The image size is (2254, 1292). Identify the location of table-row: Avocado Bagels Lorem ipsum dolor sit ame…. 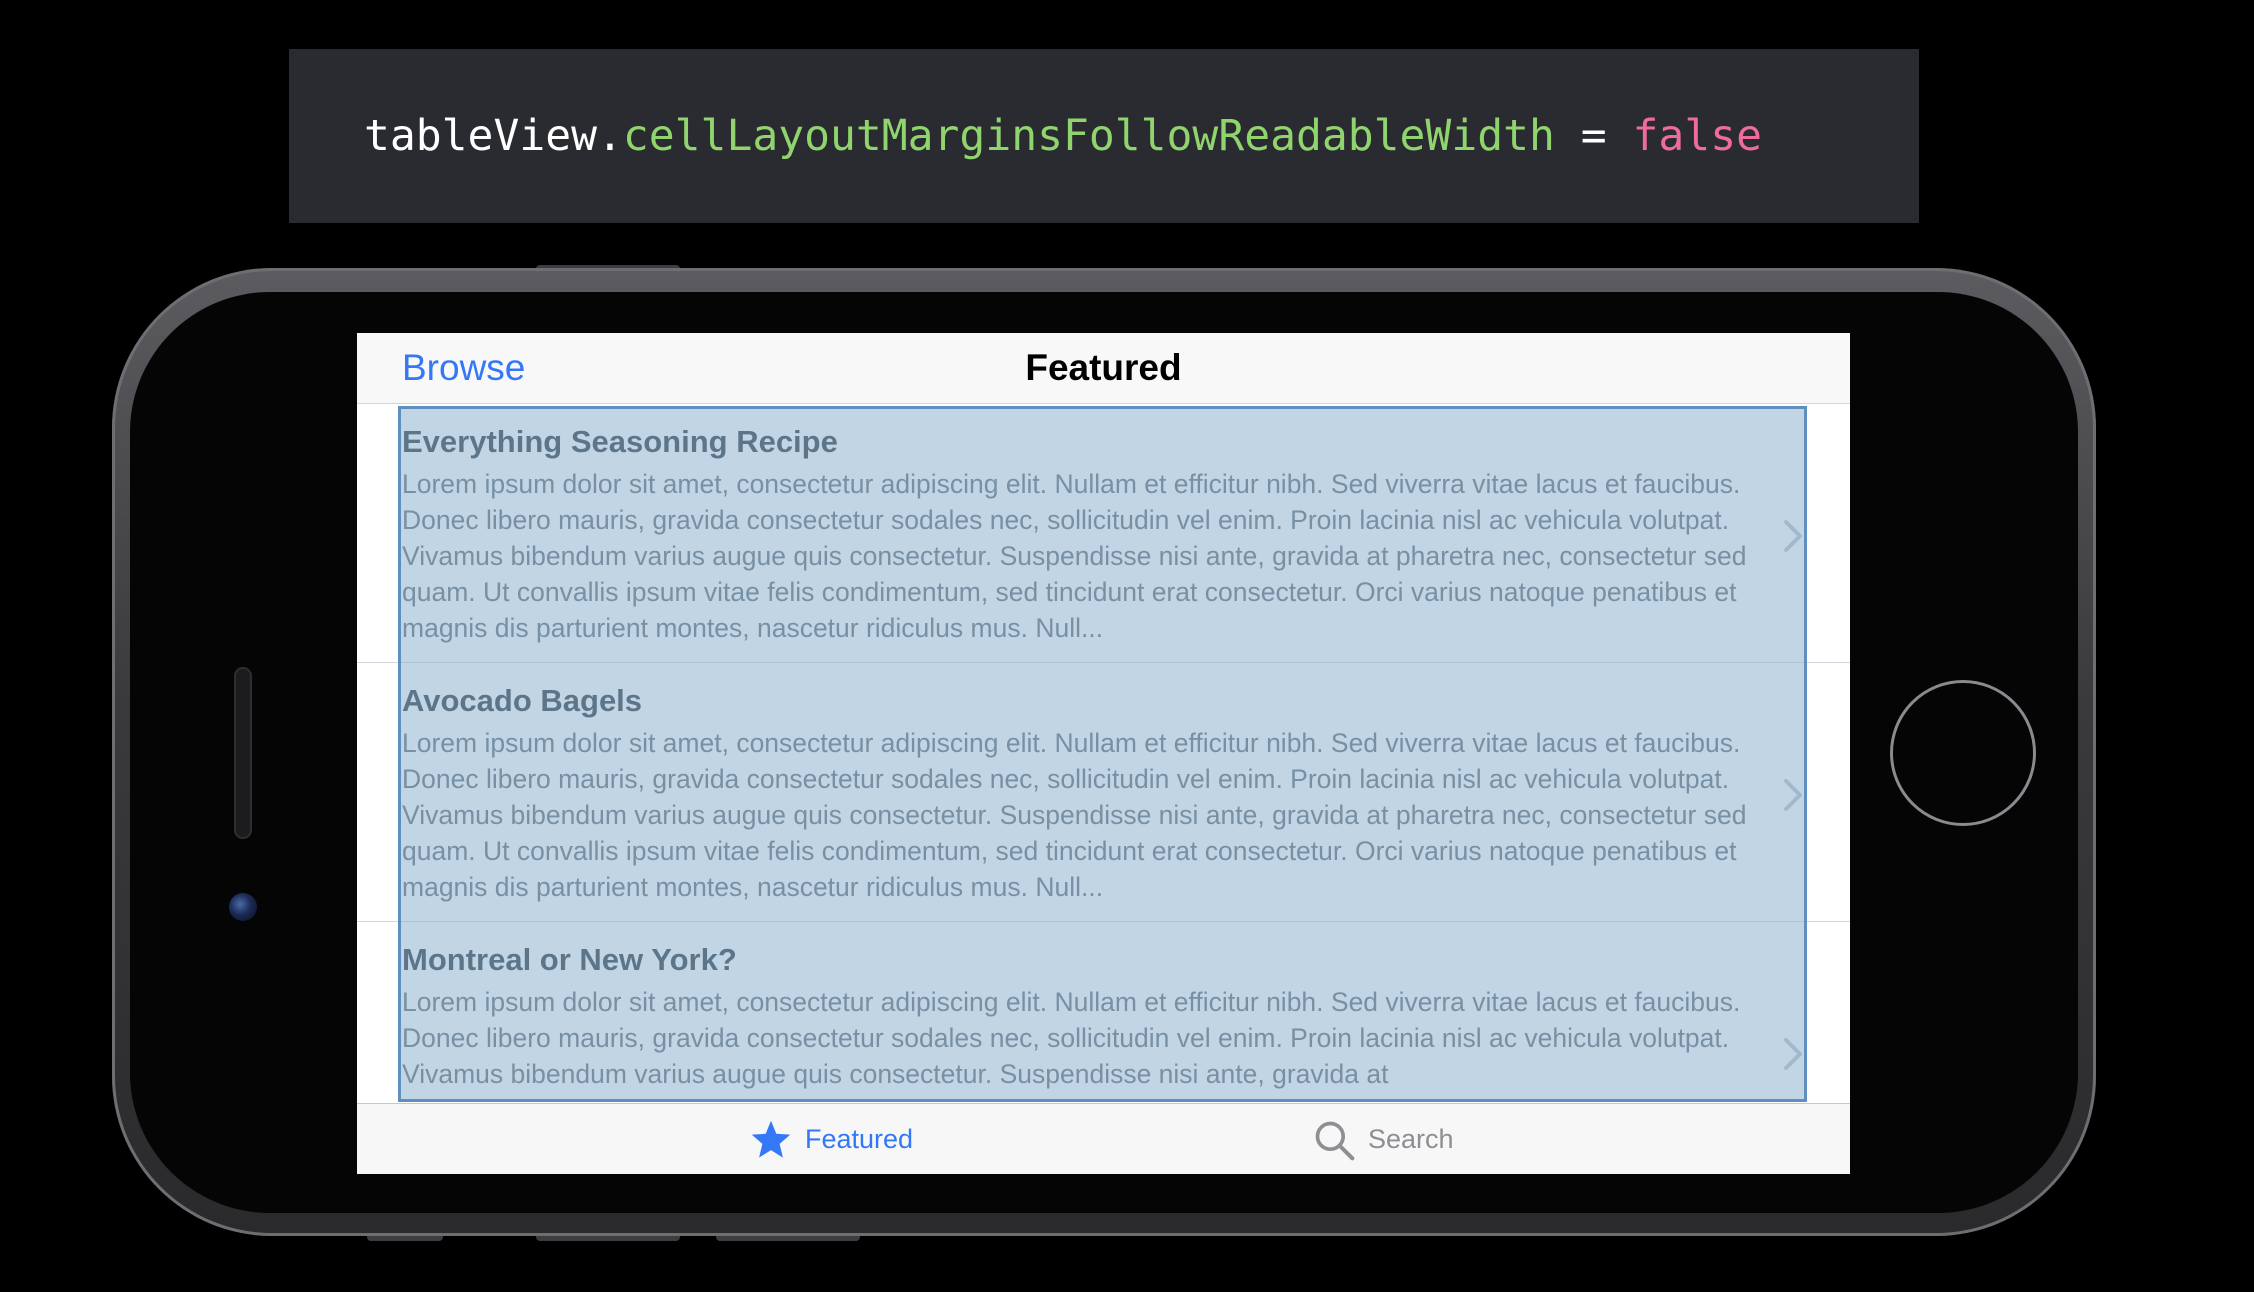
(1103, 792).